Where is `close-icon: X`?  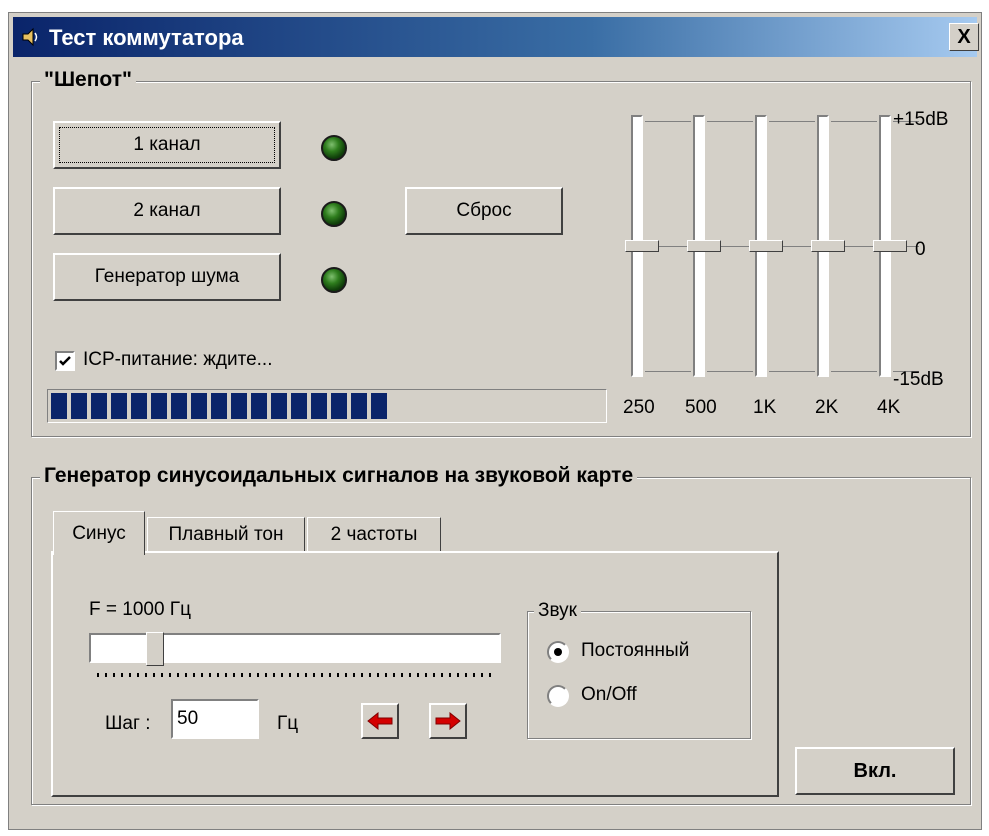
close-icon: X is located at coordinates (964, 36).